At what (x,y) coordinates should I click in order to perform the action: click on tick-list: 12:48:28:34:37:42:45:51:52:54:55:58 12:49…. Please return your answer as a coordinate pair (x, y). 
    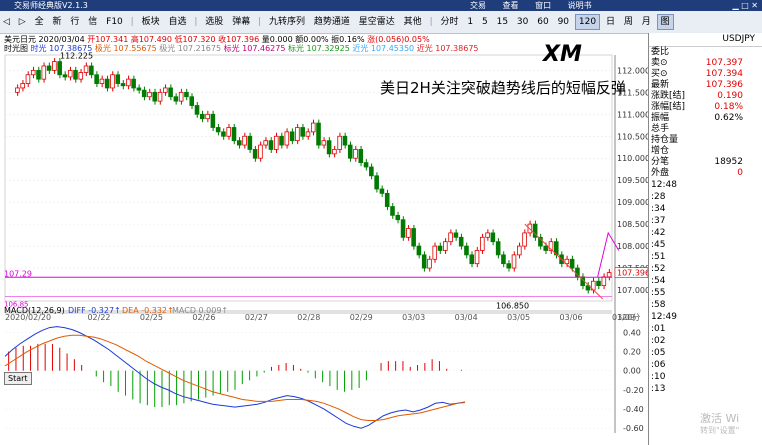
    Looking at the image, I should click on (705, 287).